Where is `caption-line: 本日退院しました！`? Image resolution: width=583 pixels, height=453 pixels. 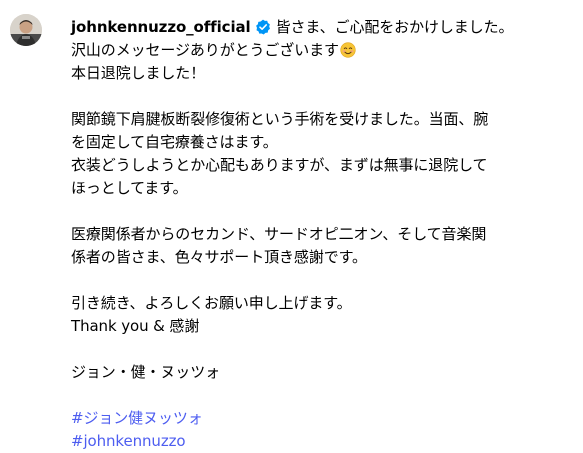
caption-line: 本日退院しました！ is located at coordinates (138, 73).